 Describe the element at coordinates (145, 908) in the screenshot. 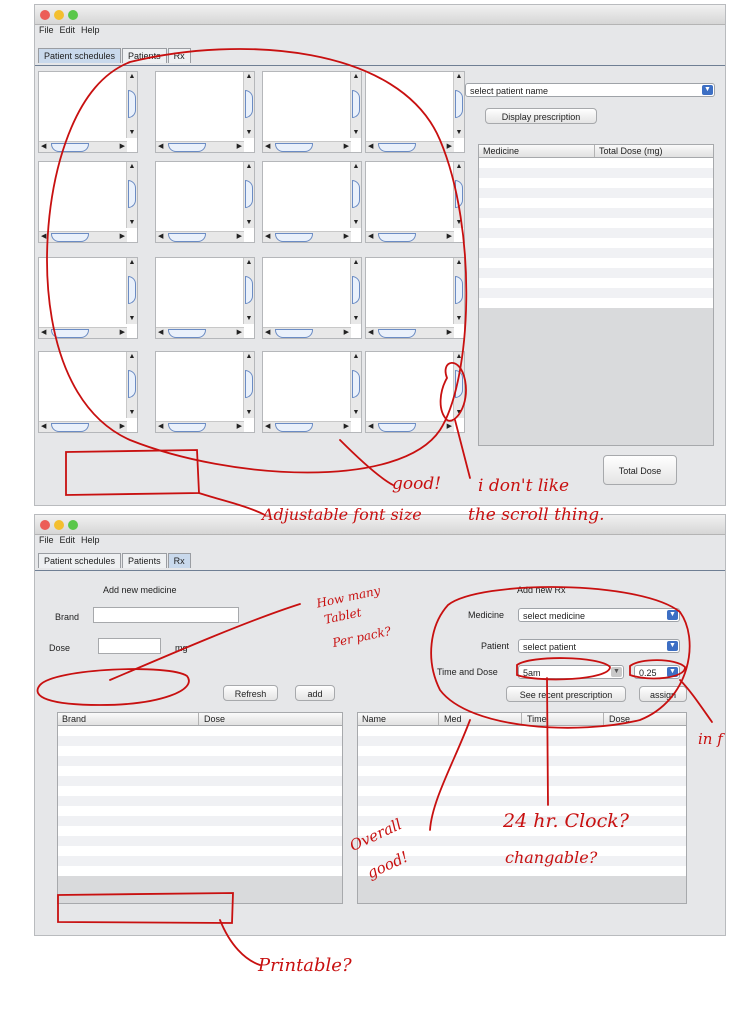

I see `box-printable` at that location.